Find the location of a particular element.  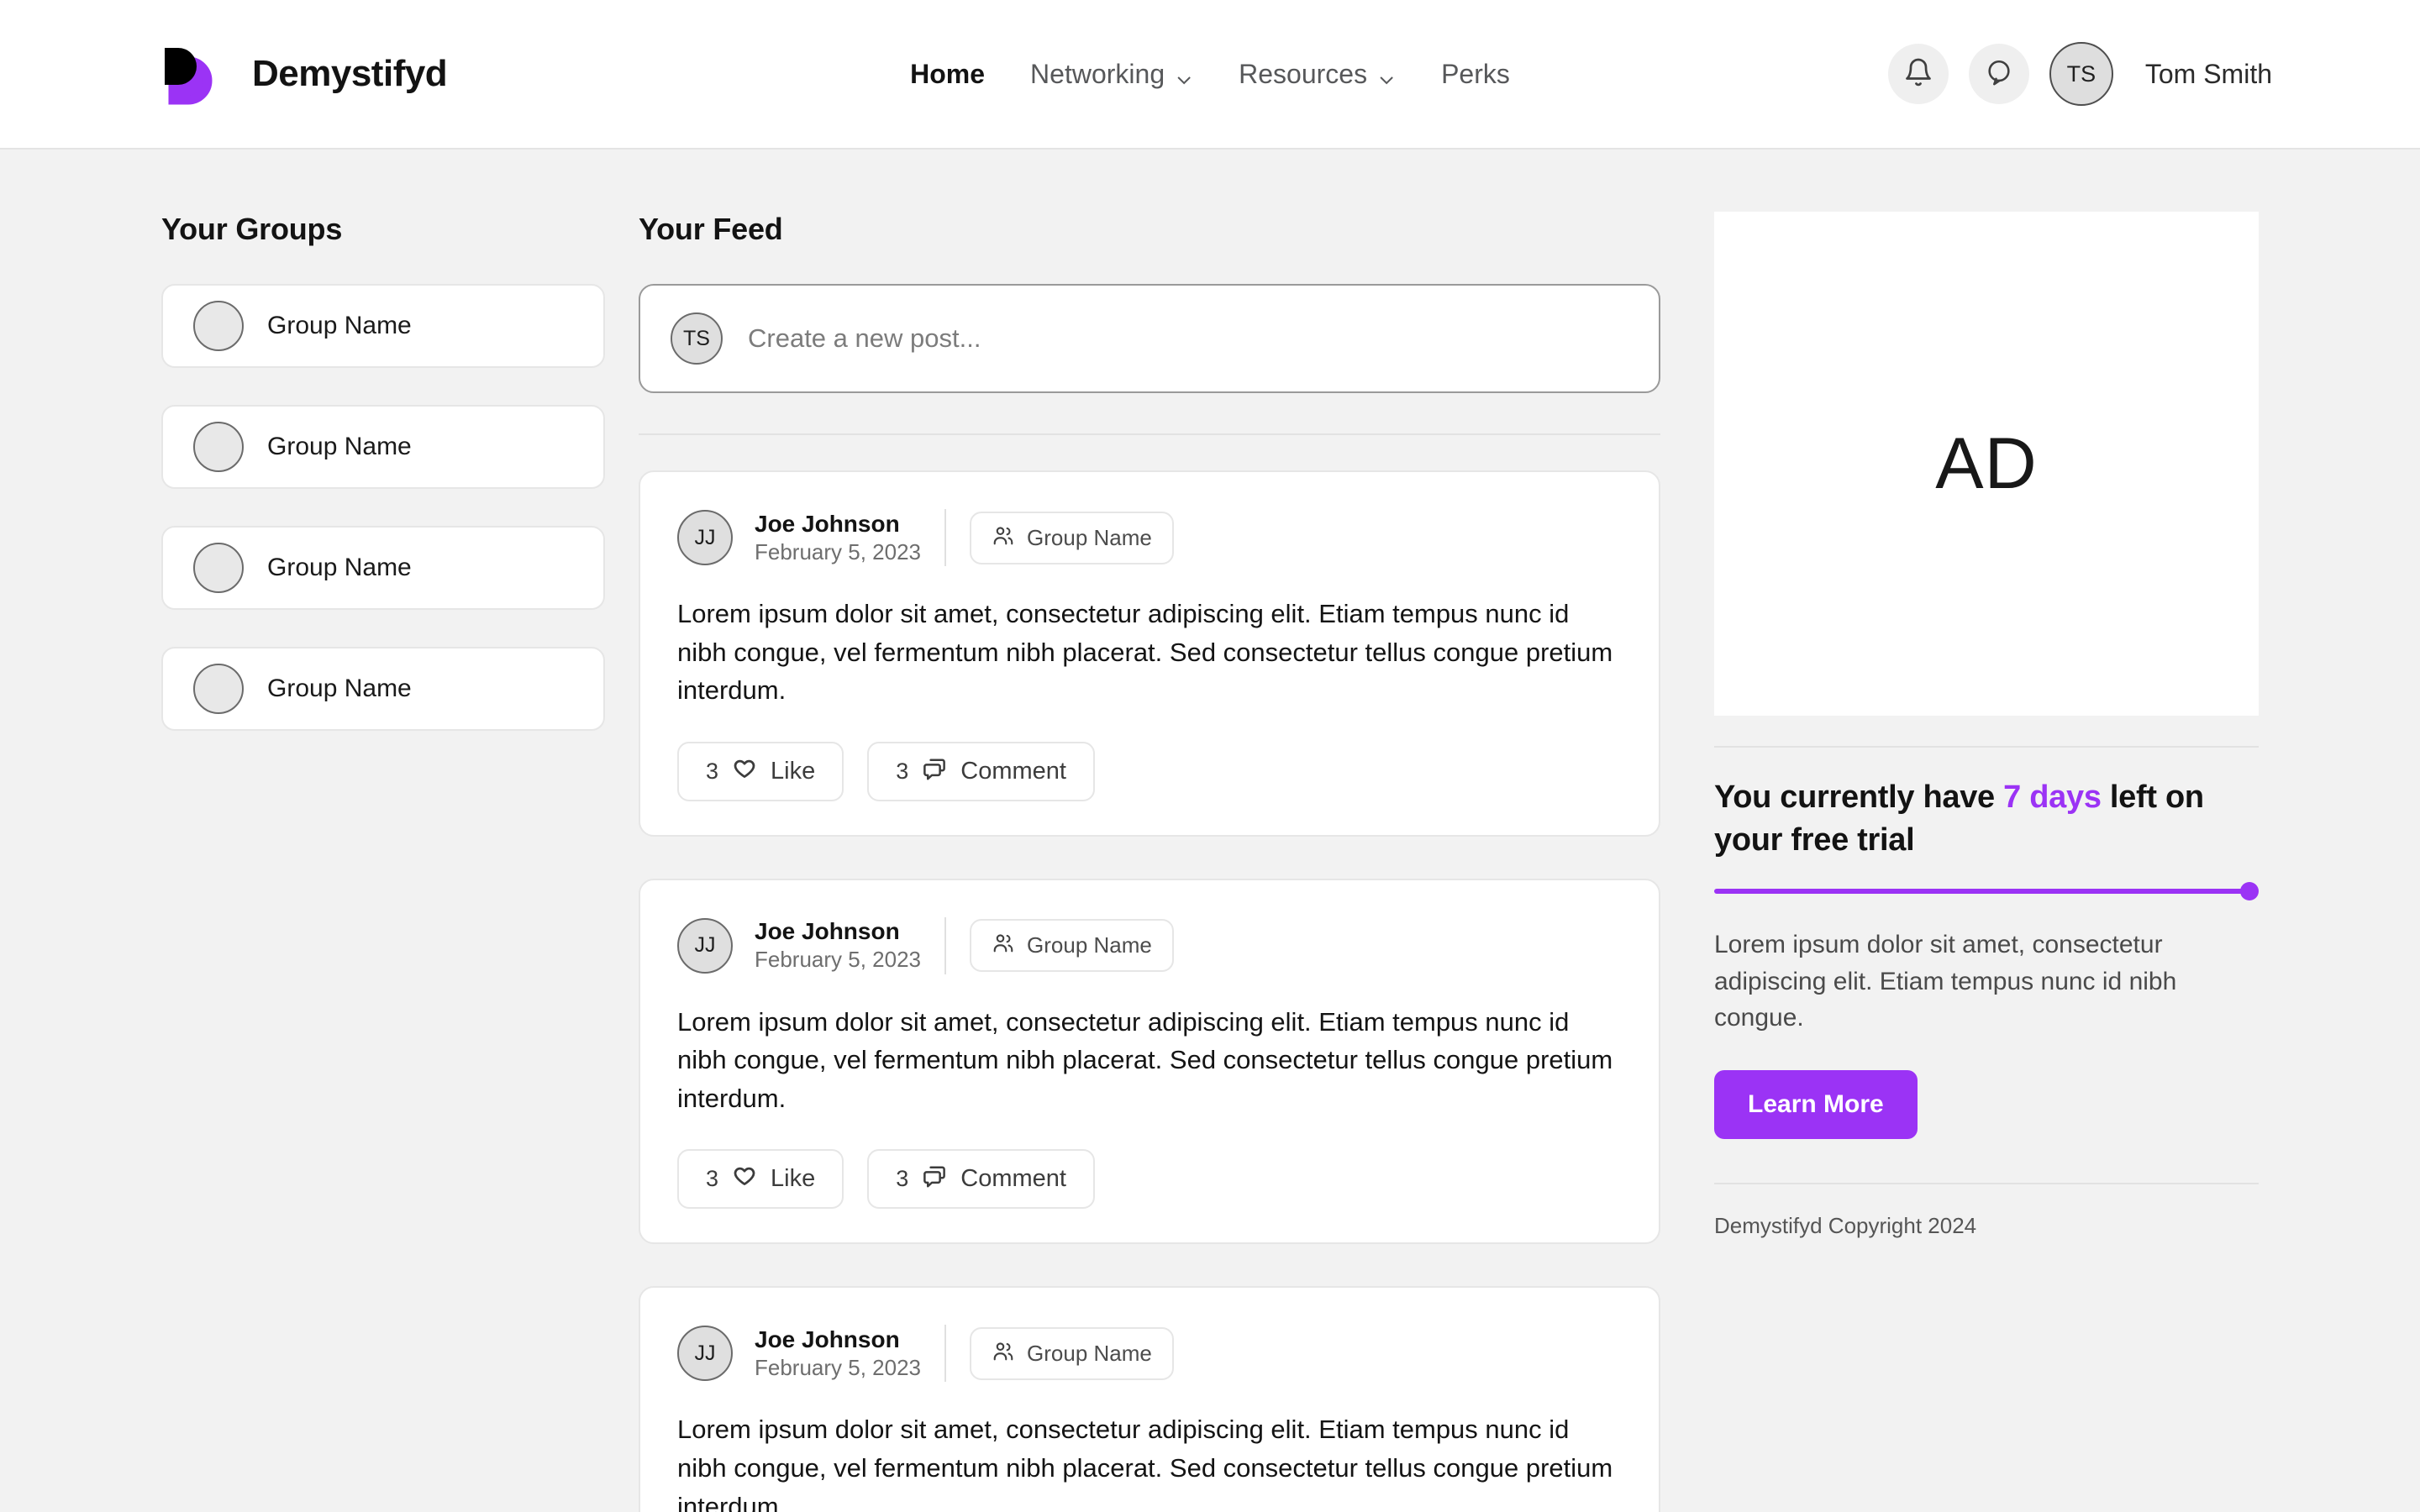

nav-item-home: Home is located at coordinates (947, 74).